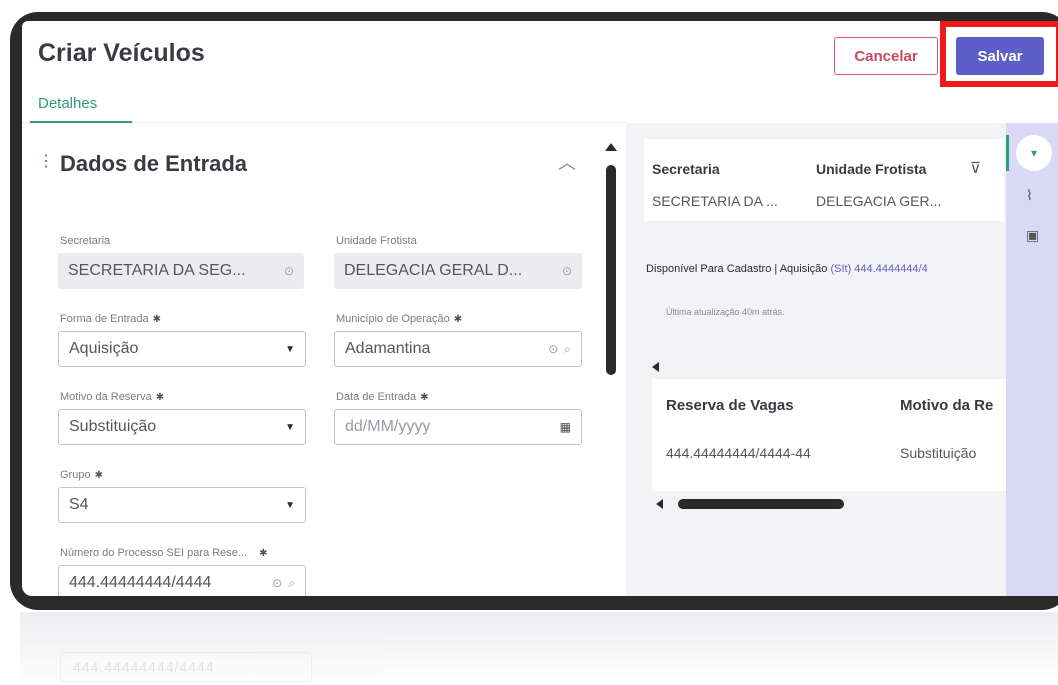  I want to click on status-prefix: Disponível Para Cadastro | Aquisição, so click(737, 269).